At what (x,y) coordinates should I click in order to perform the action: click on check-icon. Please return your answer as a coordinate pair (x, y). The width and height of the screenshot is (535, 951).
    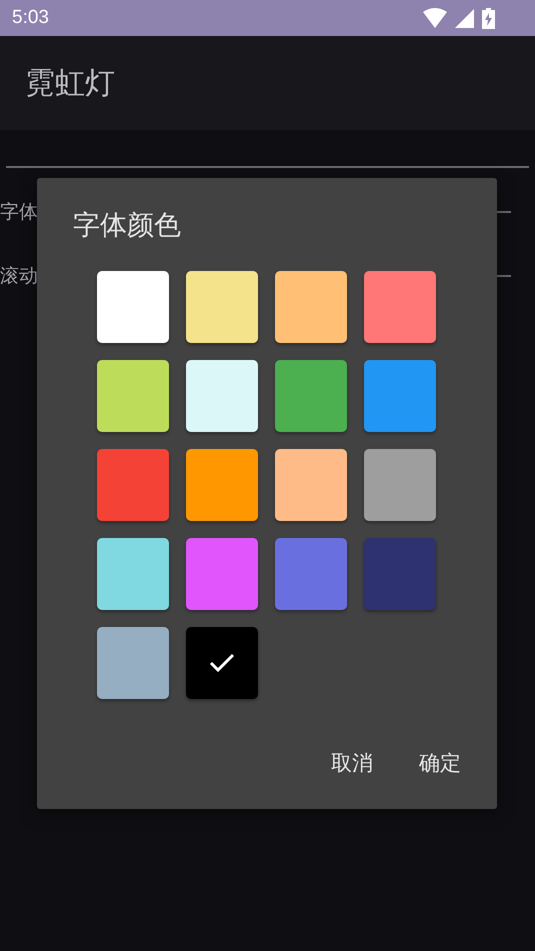
    Looking at the image, I should click on (222, 663).